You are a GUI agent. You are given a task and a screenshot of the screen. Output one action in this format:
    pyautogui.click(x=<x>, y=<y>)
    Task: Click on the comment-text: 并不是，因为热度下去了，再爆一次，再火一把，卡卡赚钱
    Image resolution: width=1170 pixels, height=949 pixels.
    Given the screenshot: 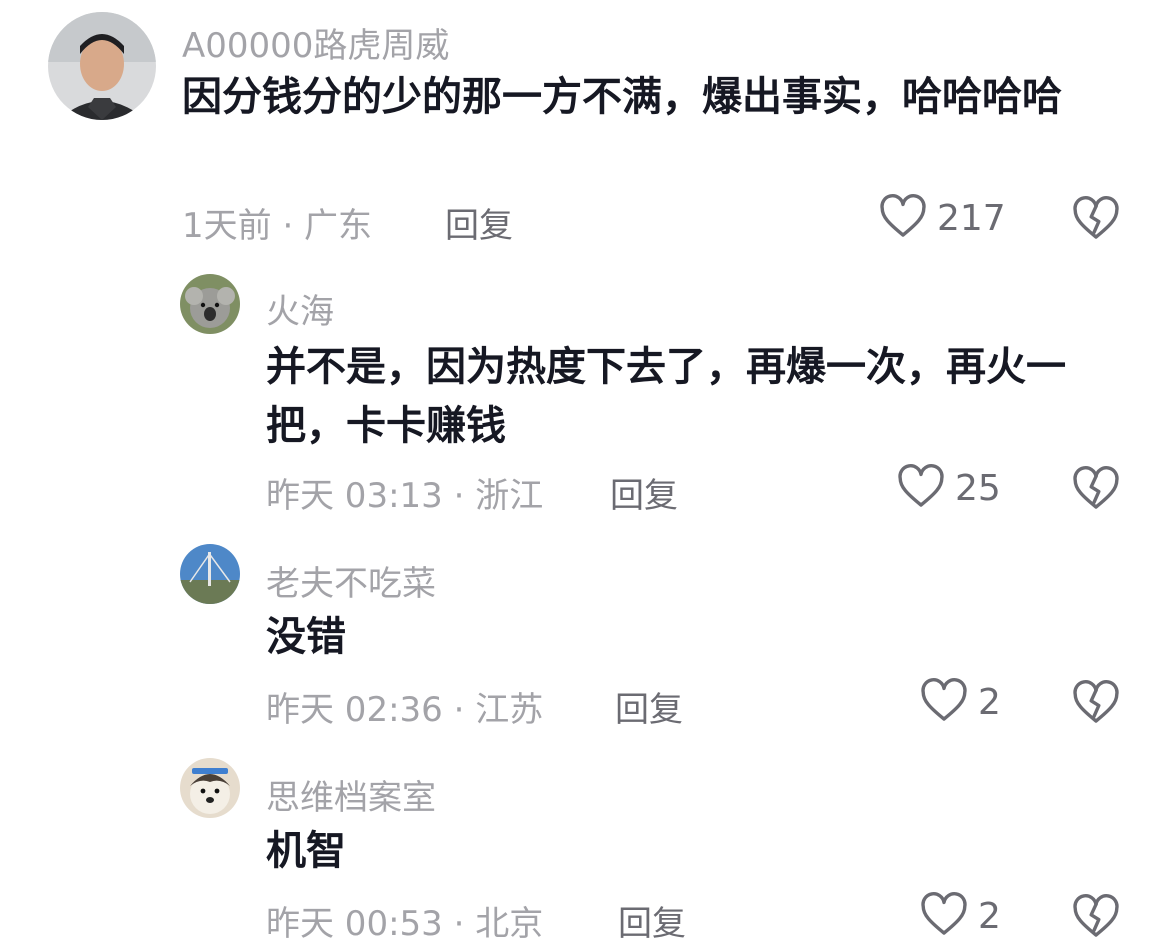 What is the action you would take?
    pyautogui.click(x=666, y=396)
    